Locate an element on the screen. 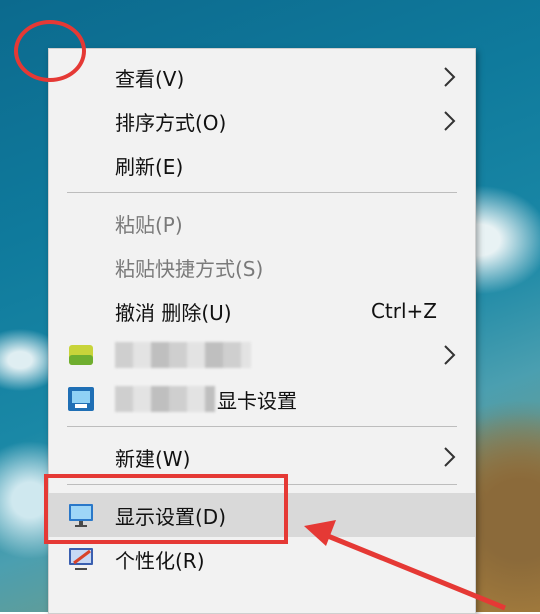 The image size is (540, 614). menu-item-refresh: 刷新(E) is located at coordinates (262, 165).